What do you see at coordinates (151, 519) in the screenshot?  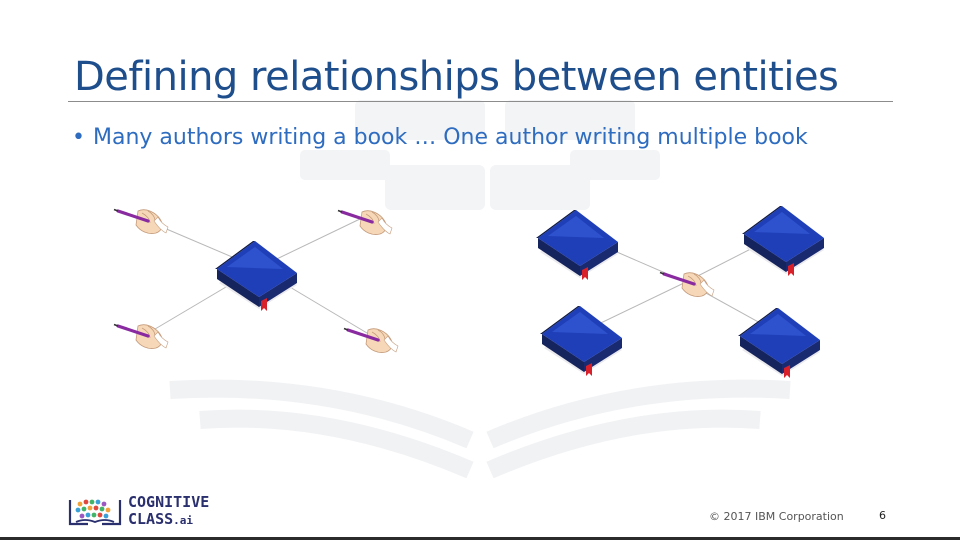 I see `logo-class: CLASS` at bounding box center [151, 519].